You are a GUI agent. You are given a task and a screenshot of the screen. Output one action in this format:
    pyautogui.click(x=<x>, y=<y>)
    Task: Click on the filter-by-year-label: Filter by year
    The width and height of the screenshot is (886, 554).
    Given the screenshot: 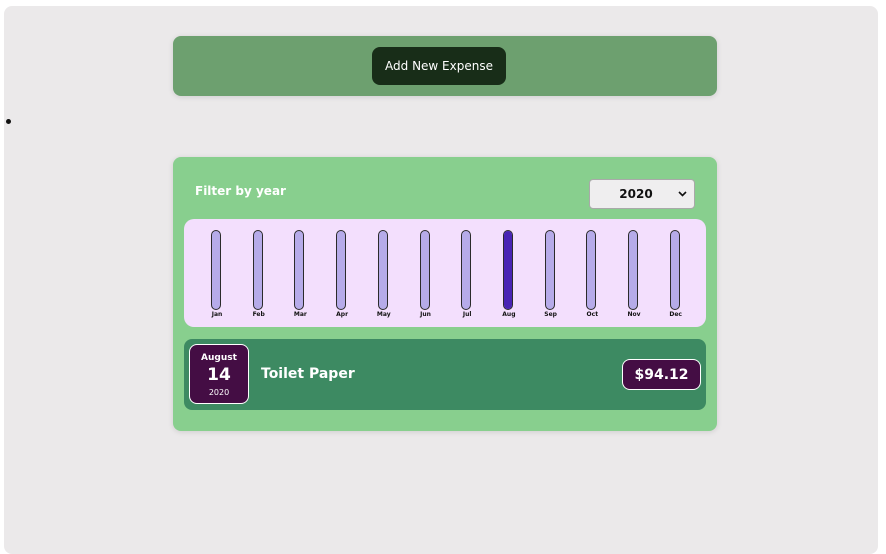 What is the action you would take?
    pyautogui.click(x=240, y=191)
    